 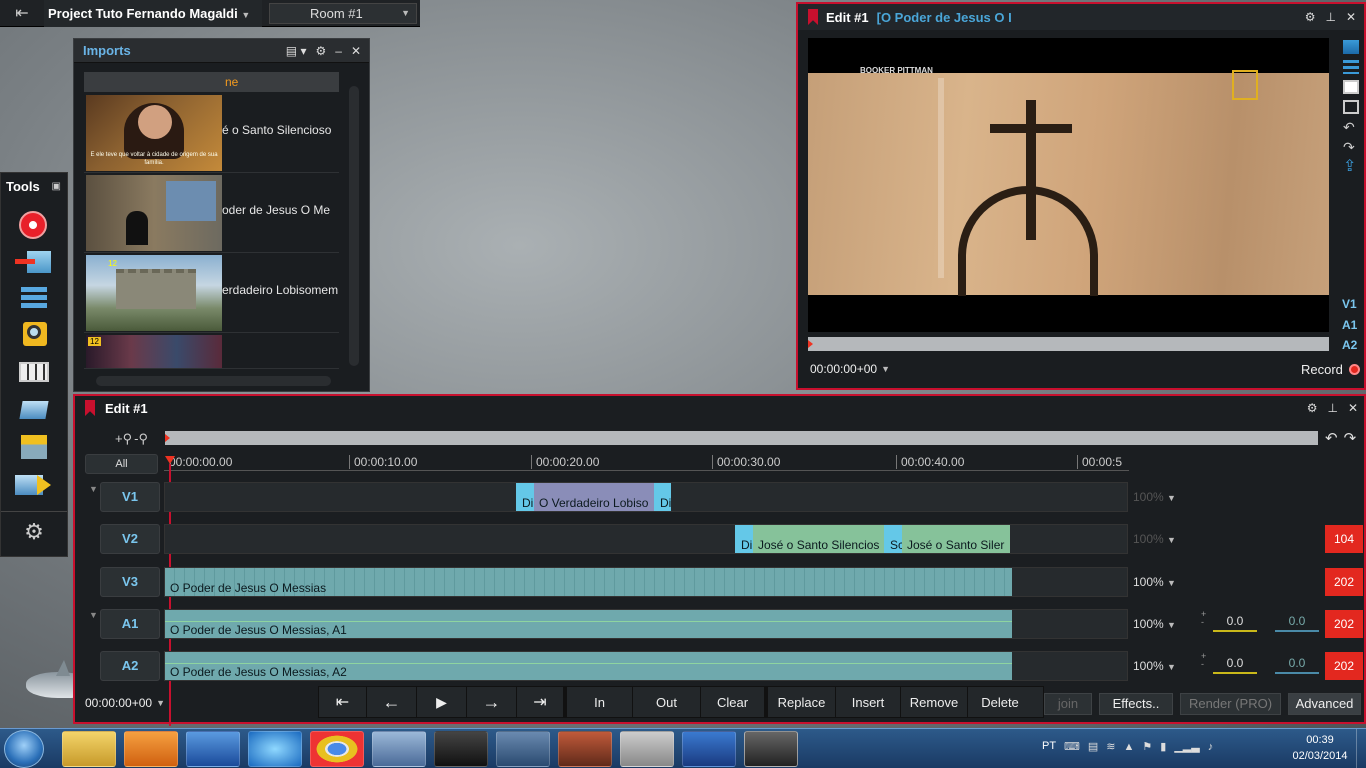 I want to click on signal-icon: ▁▂▃, so click(x=1186, y=746).